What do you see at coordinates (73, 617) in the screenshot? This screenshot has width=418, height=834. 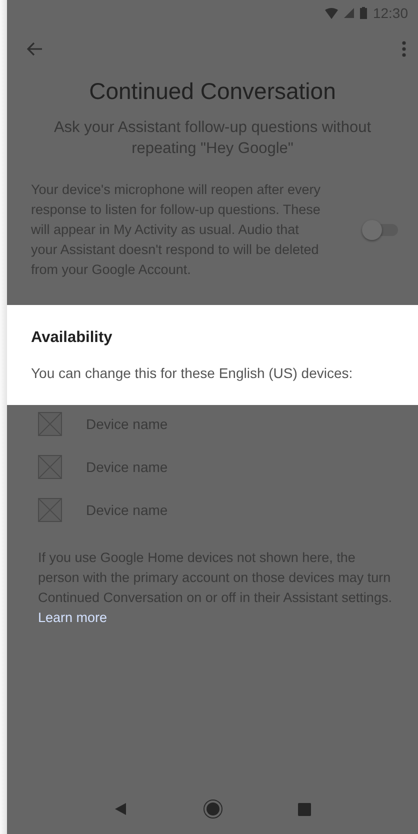 I see `learn-more-link: Learn more` at bounding box center [73, 617].